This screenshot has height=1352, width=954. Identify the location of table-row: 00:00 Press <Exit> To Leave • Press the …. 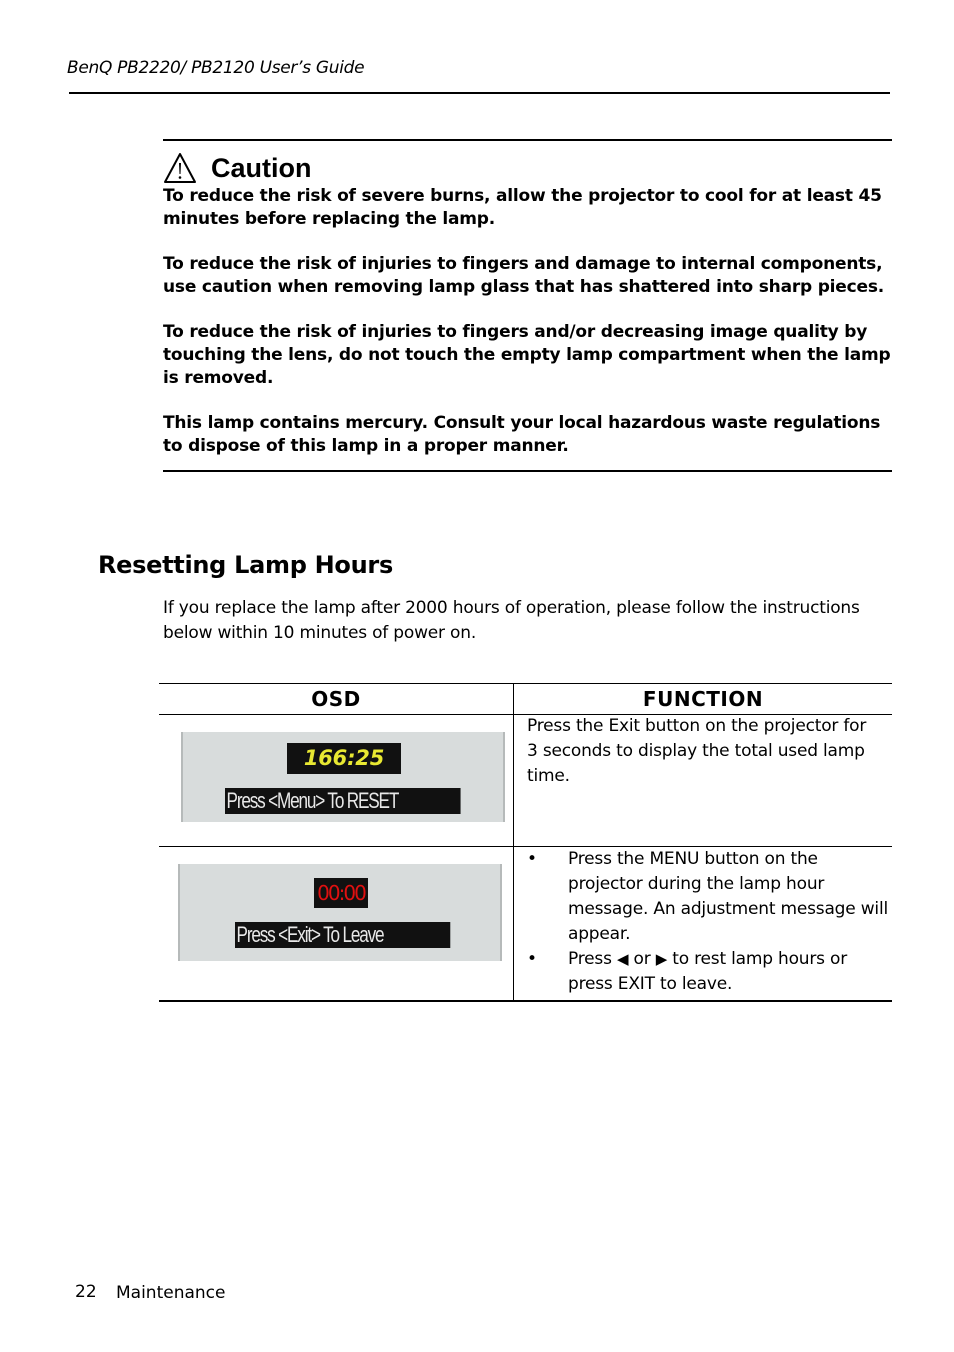
(525, 924).